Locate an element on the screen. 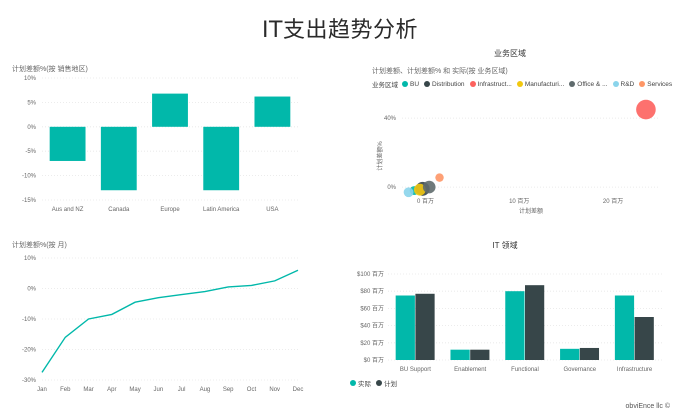 This screenshot has height=416, width=680. region-ytick-label: 10% is located at coordinates (30, 79).